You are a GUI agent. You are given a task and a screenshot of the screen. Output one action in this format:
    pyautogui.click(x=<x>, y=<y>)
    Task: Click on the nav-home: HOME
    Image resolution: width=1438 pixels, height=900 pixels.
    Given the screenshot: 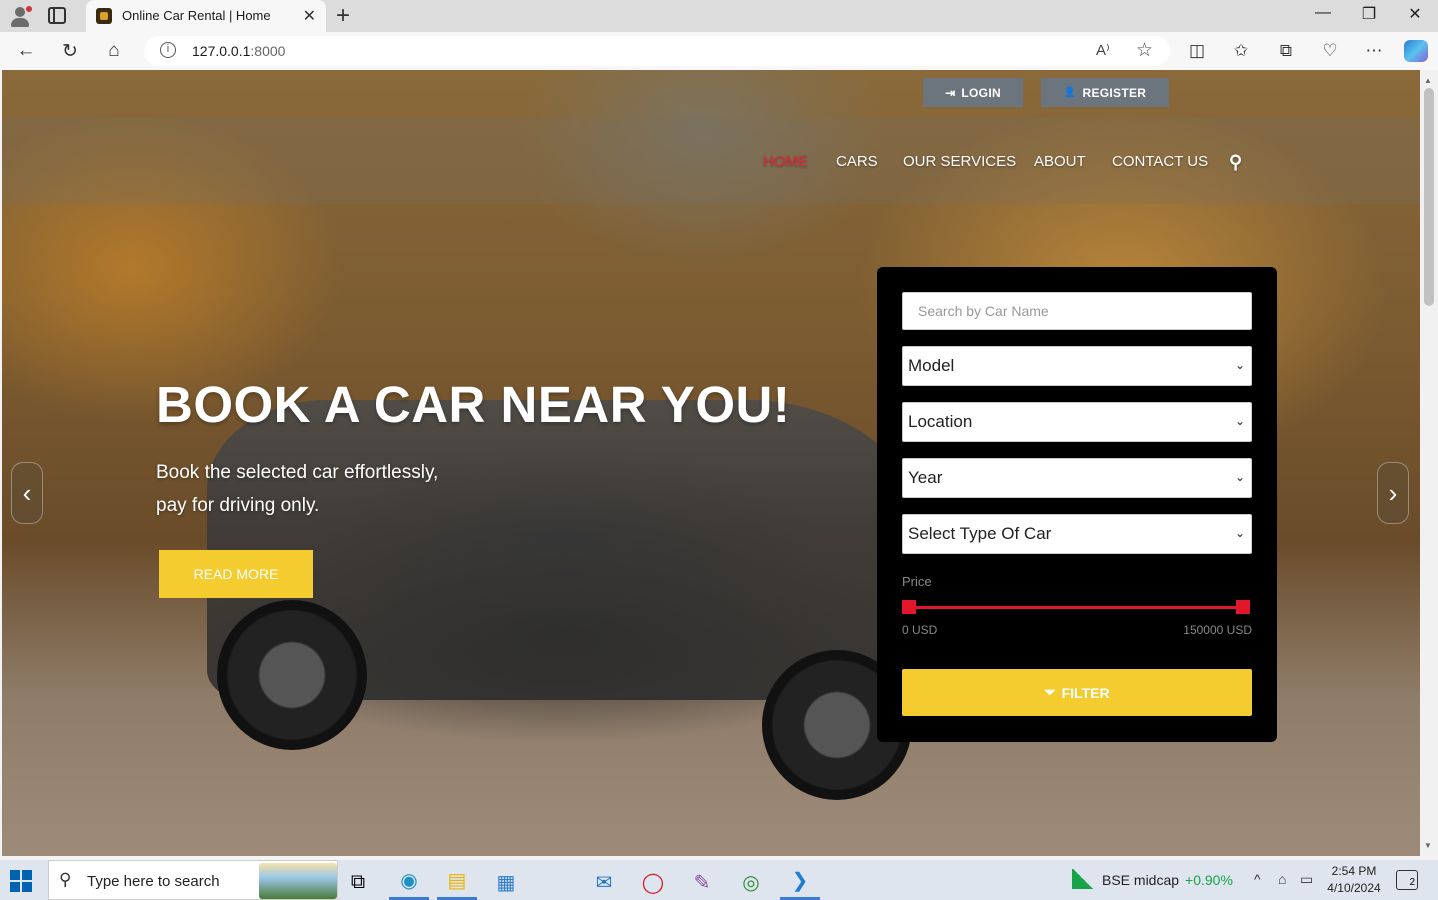 What is the action you would take?
    pyautogui.click(x=785, y=161)
    